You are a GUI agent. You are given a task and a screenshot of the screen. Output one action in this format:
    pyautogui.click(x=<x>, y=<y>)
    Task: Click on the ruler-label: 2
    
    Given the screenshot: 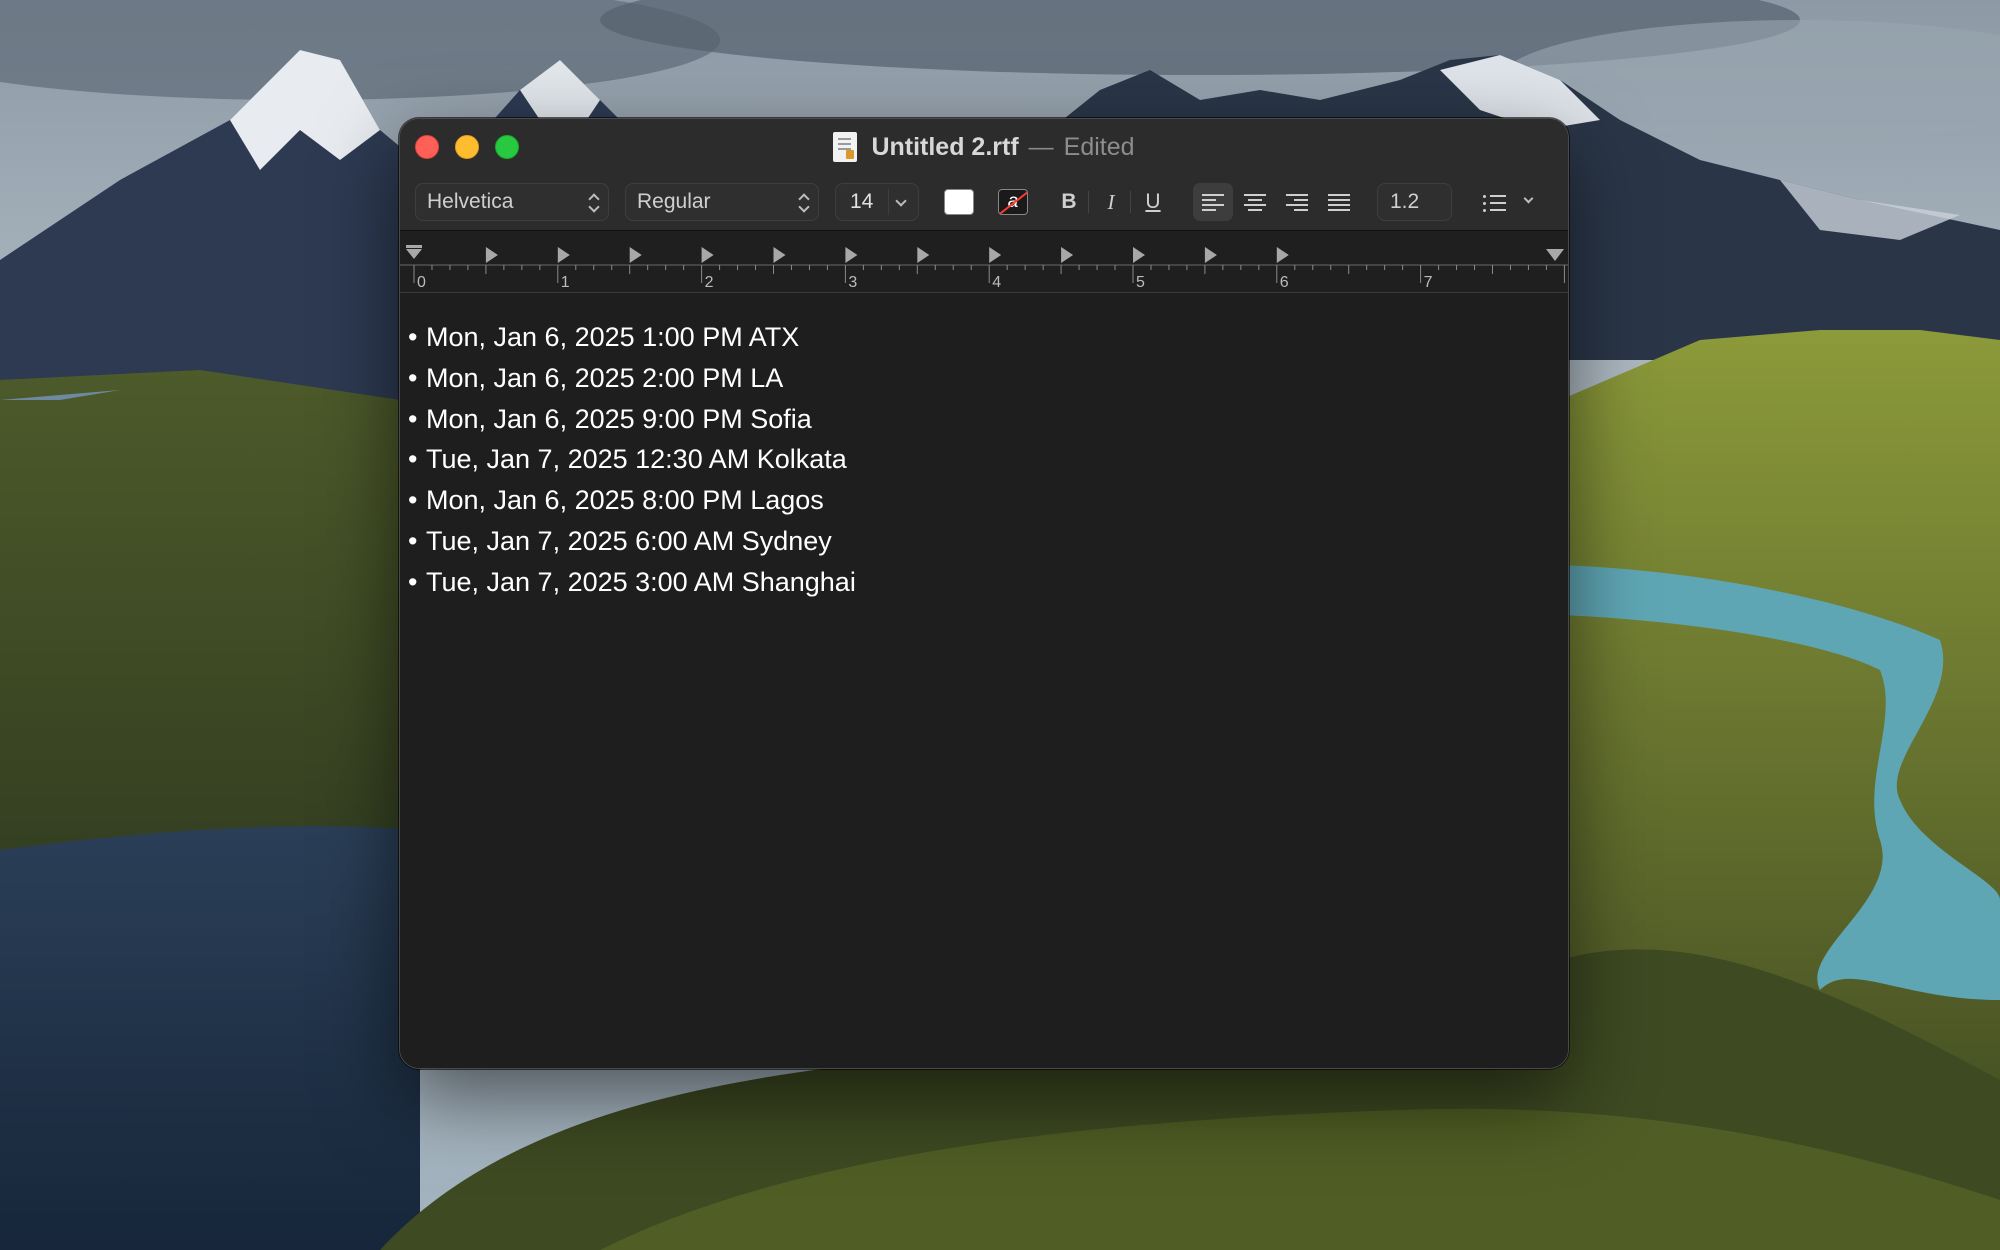 What is the action you would take?
    pyautogui.click(x=709, y=282)
    